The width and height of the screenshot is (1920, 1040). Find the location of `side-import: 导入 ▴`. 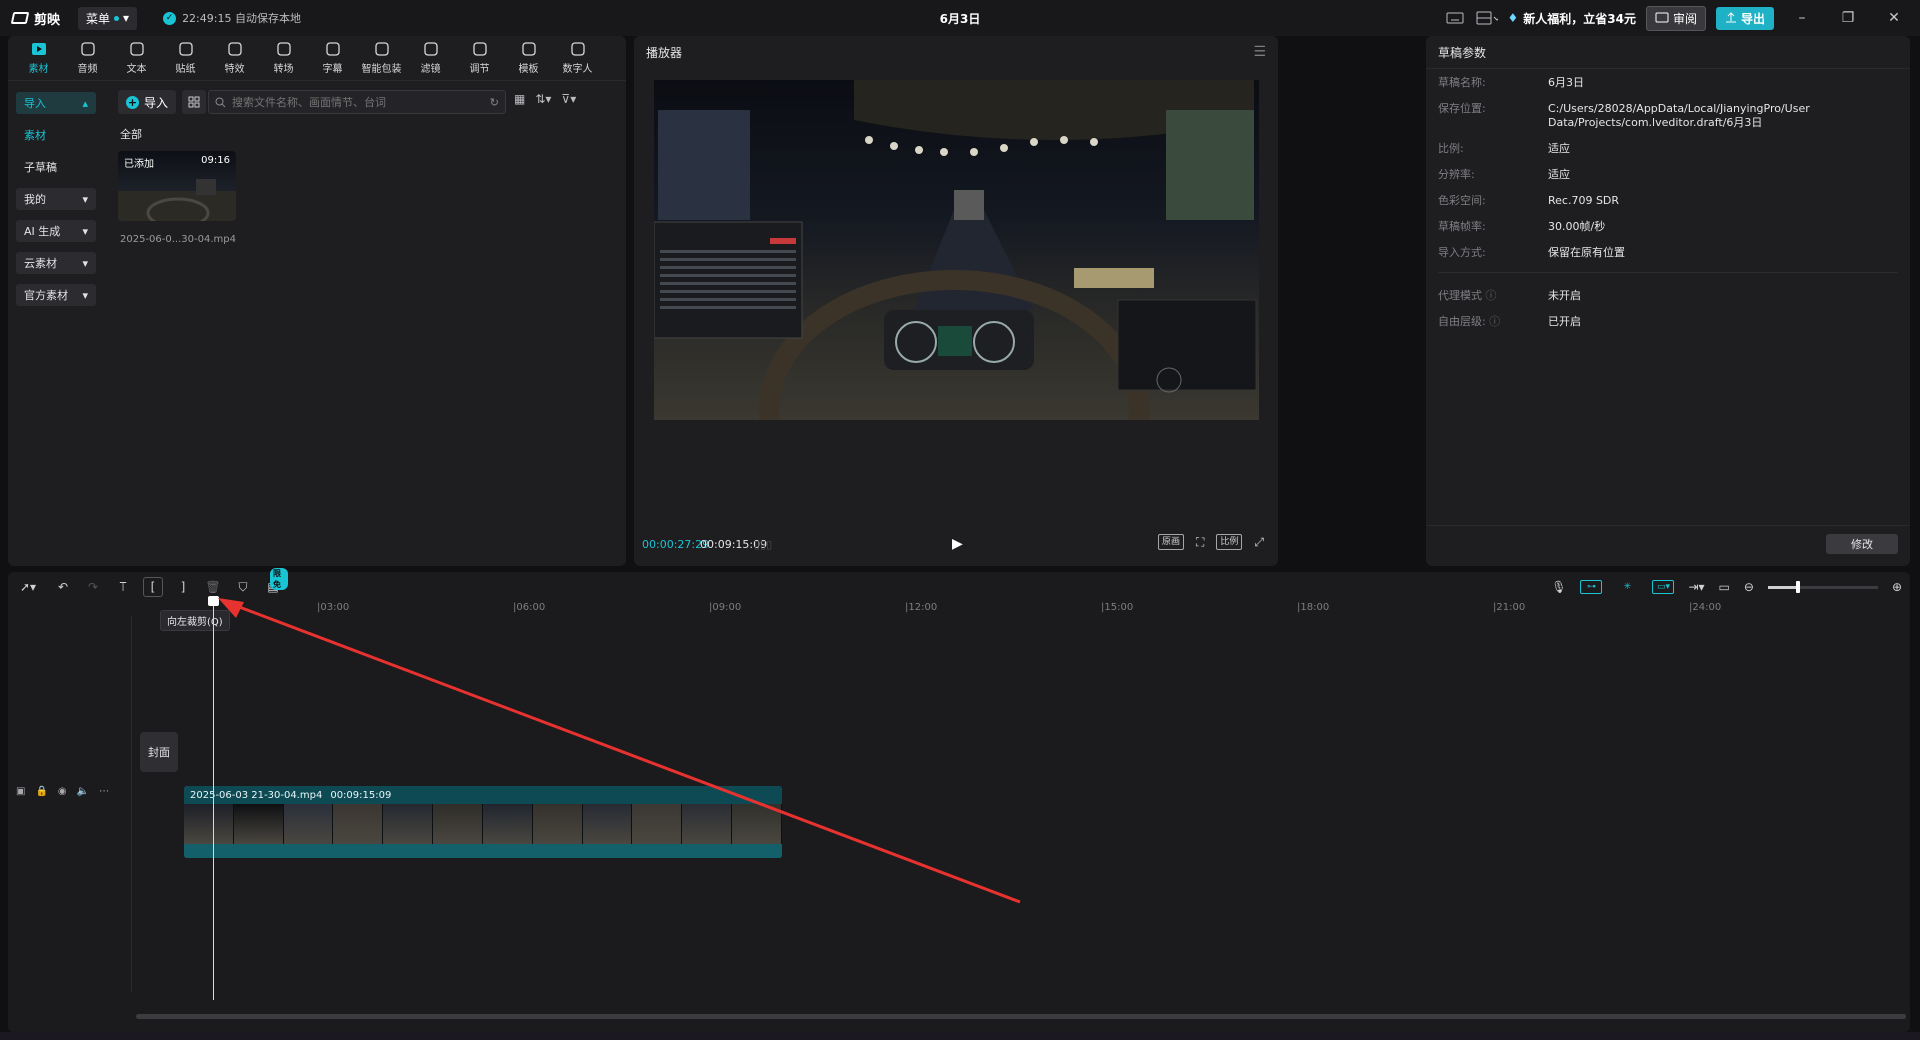

side-import: 导入 ▴ is located at coordinates (56, 103).